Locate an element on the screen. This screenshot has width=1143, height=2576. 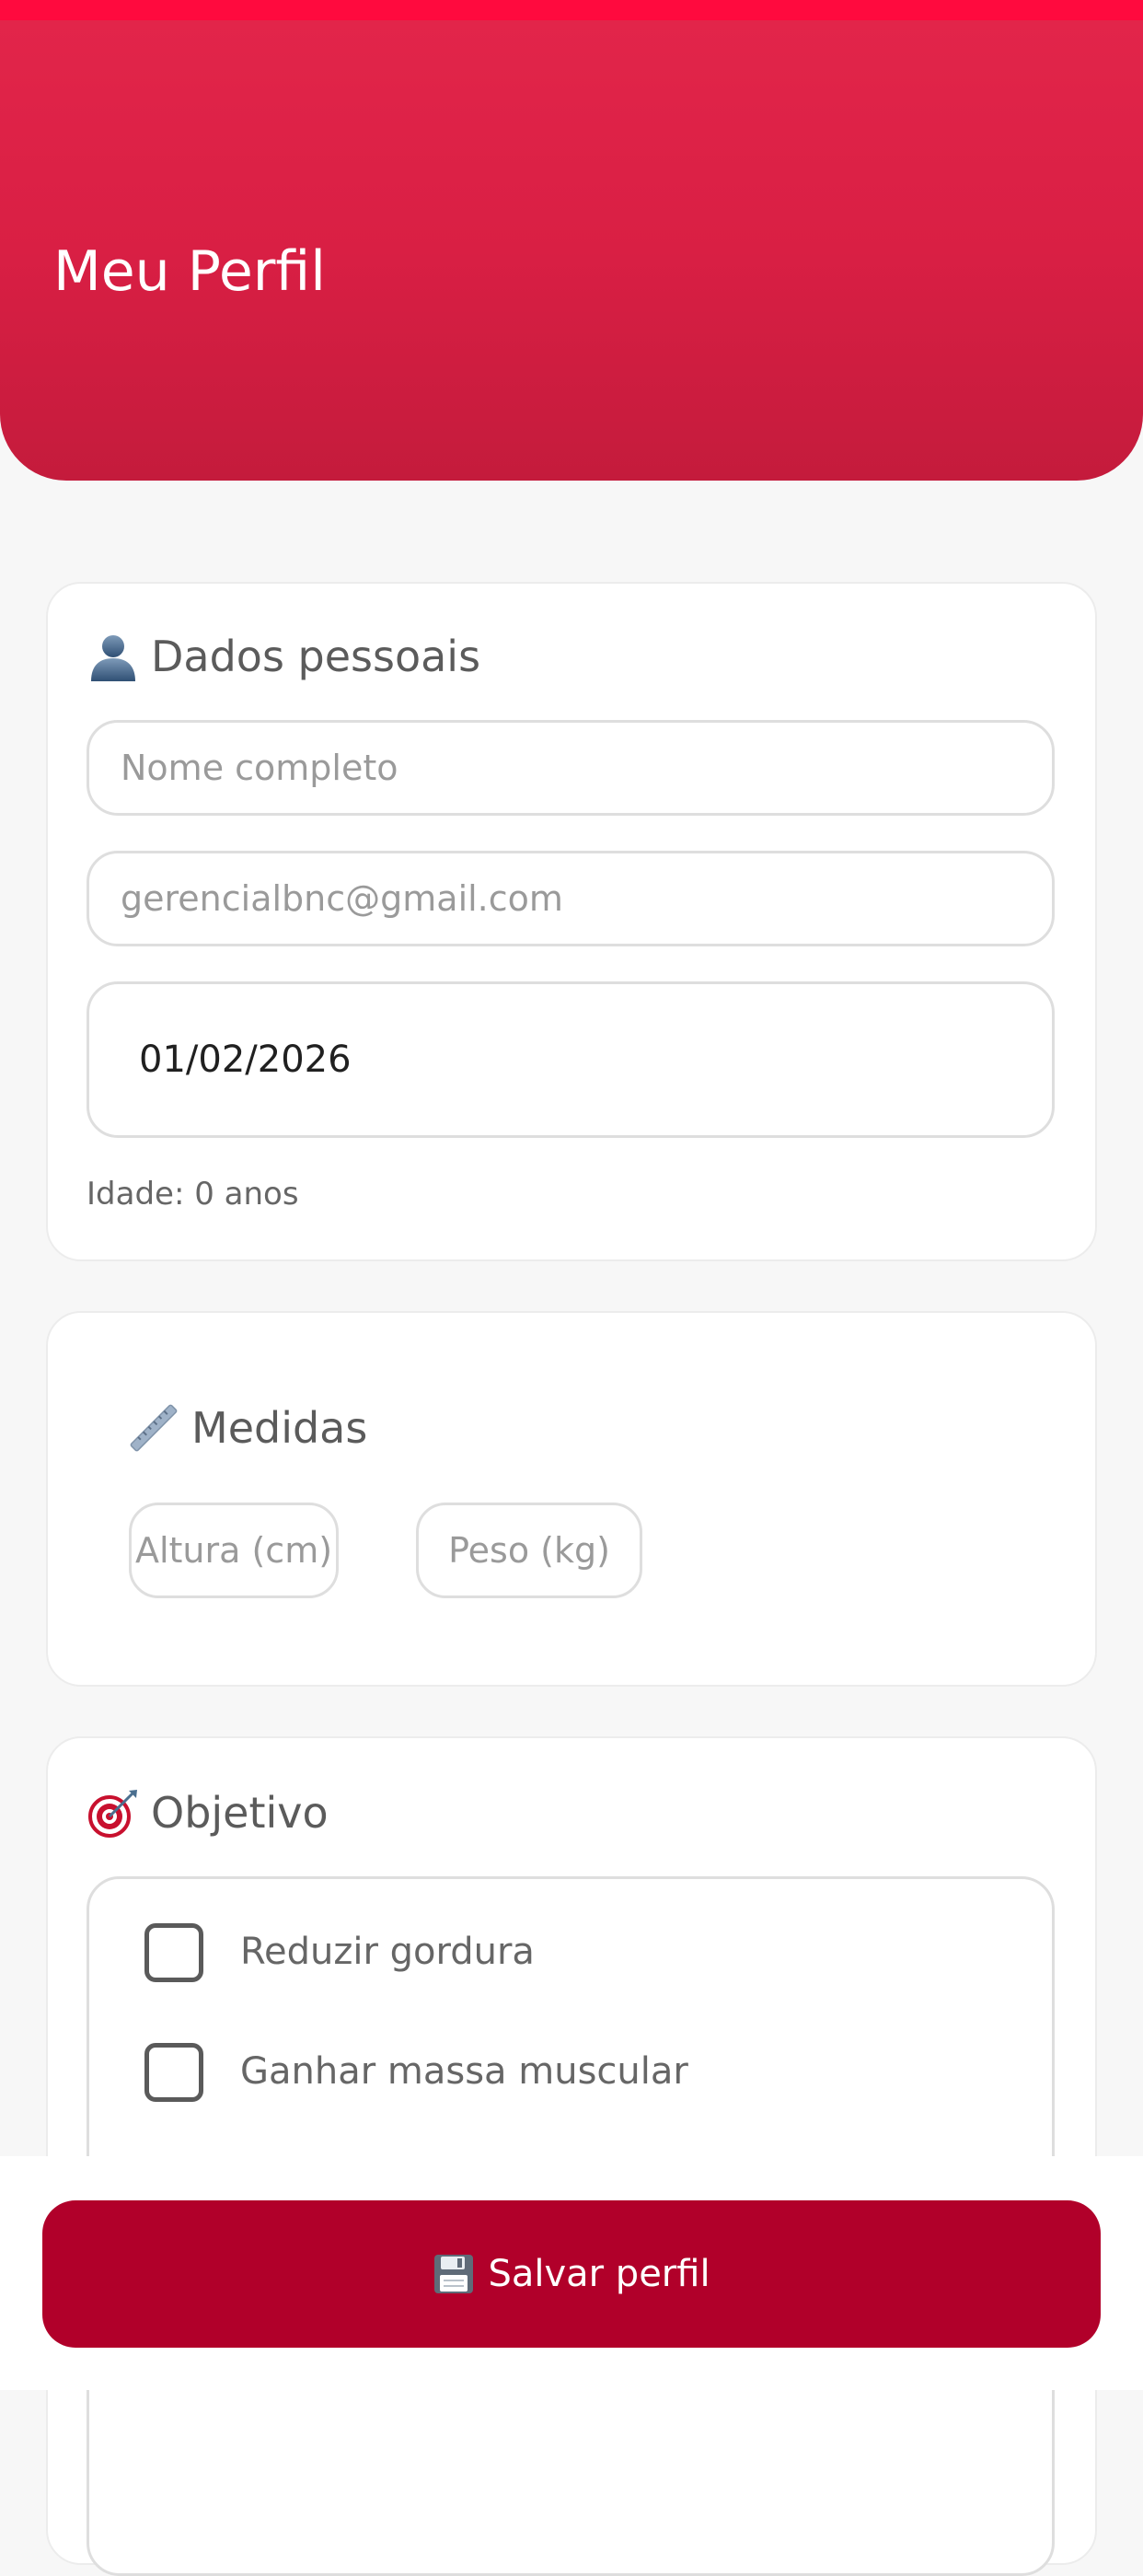
measures-title: Medidas is located at coordinates (279, 1428).